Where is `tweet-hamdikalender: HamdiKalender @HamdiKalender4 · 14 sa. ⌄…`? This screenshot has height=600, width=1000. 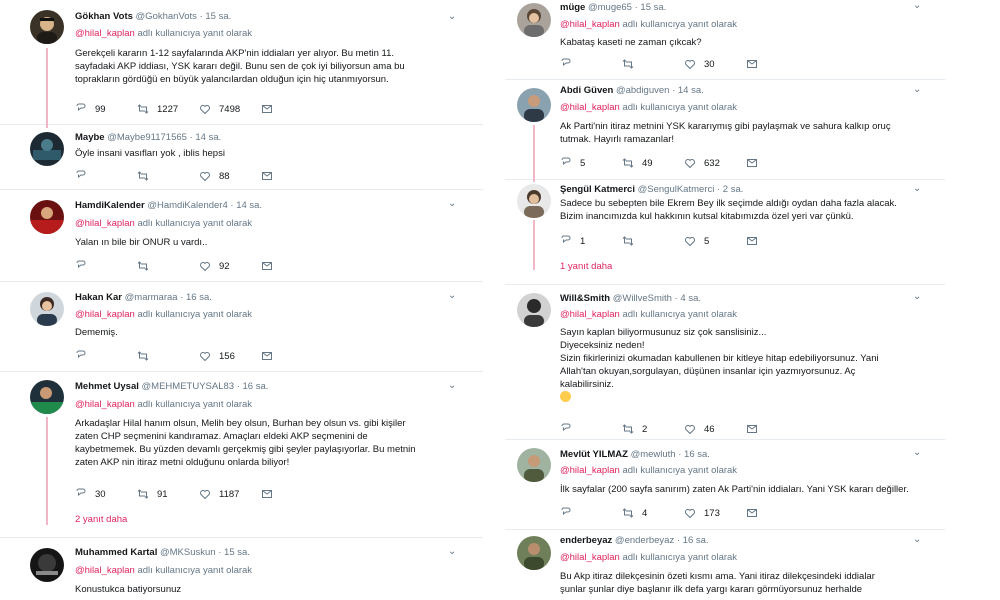 tweet-hamdikalender: HamdiKalender @HamdiKalender4 · 14 sa. ⌄… is located at coordinates (241, 236).